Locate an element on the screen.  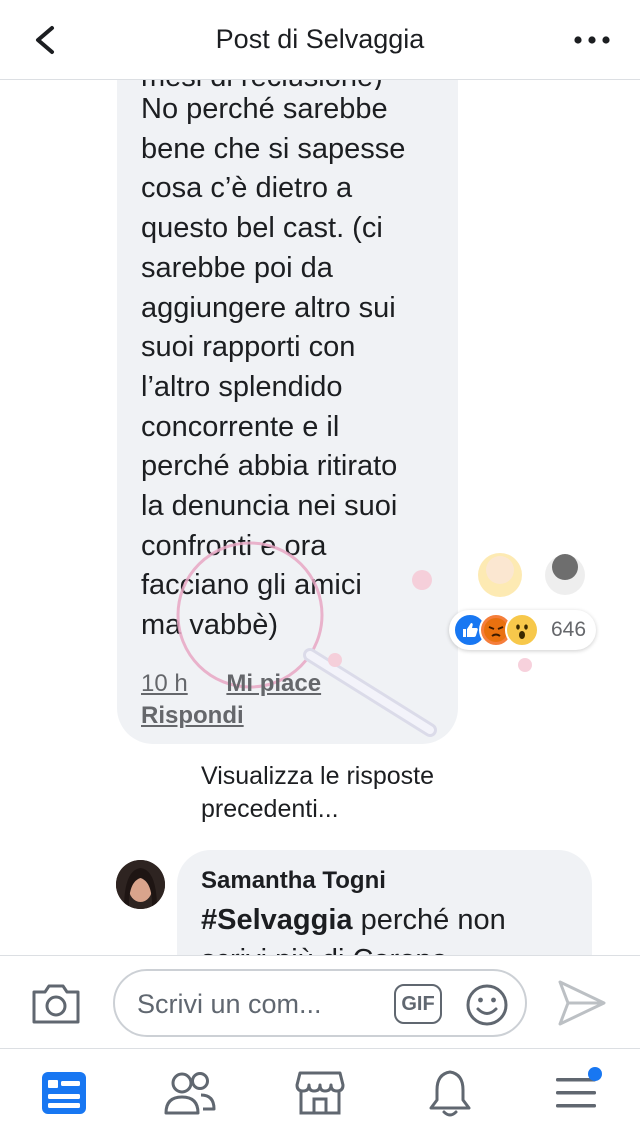
gif-button: GIF is located at coordinates (418, 1004).